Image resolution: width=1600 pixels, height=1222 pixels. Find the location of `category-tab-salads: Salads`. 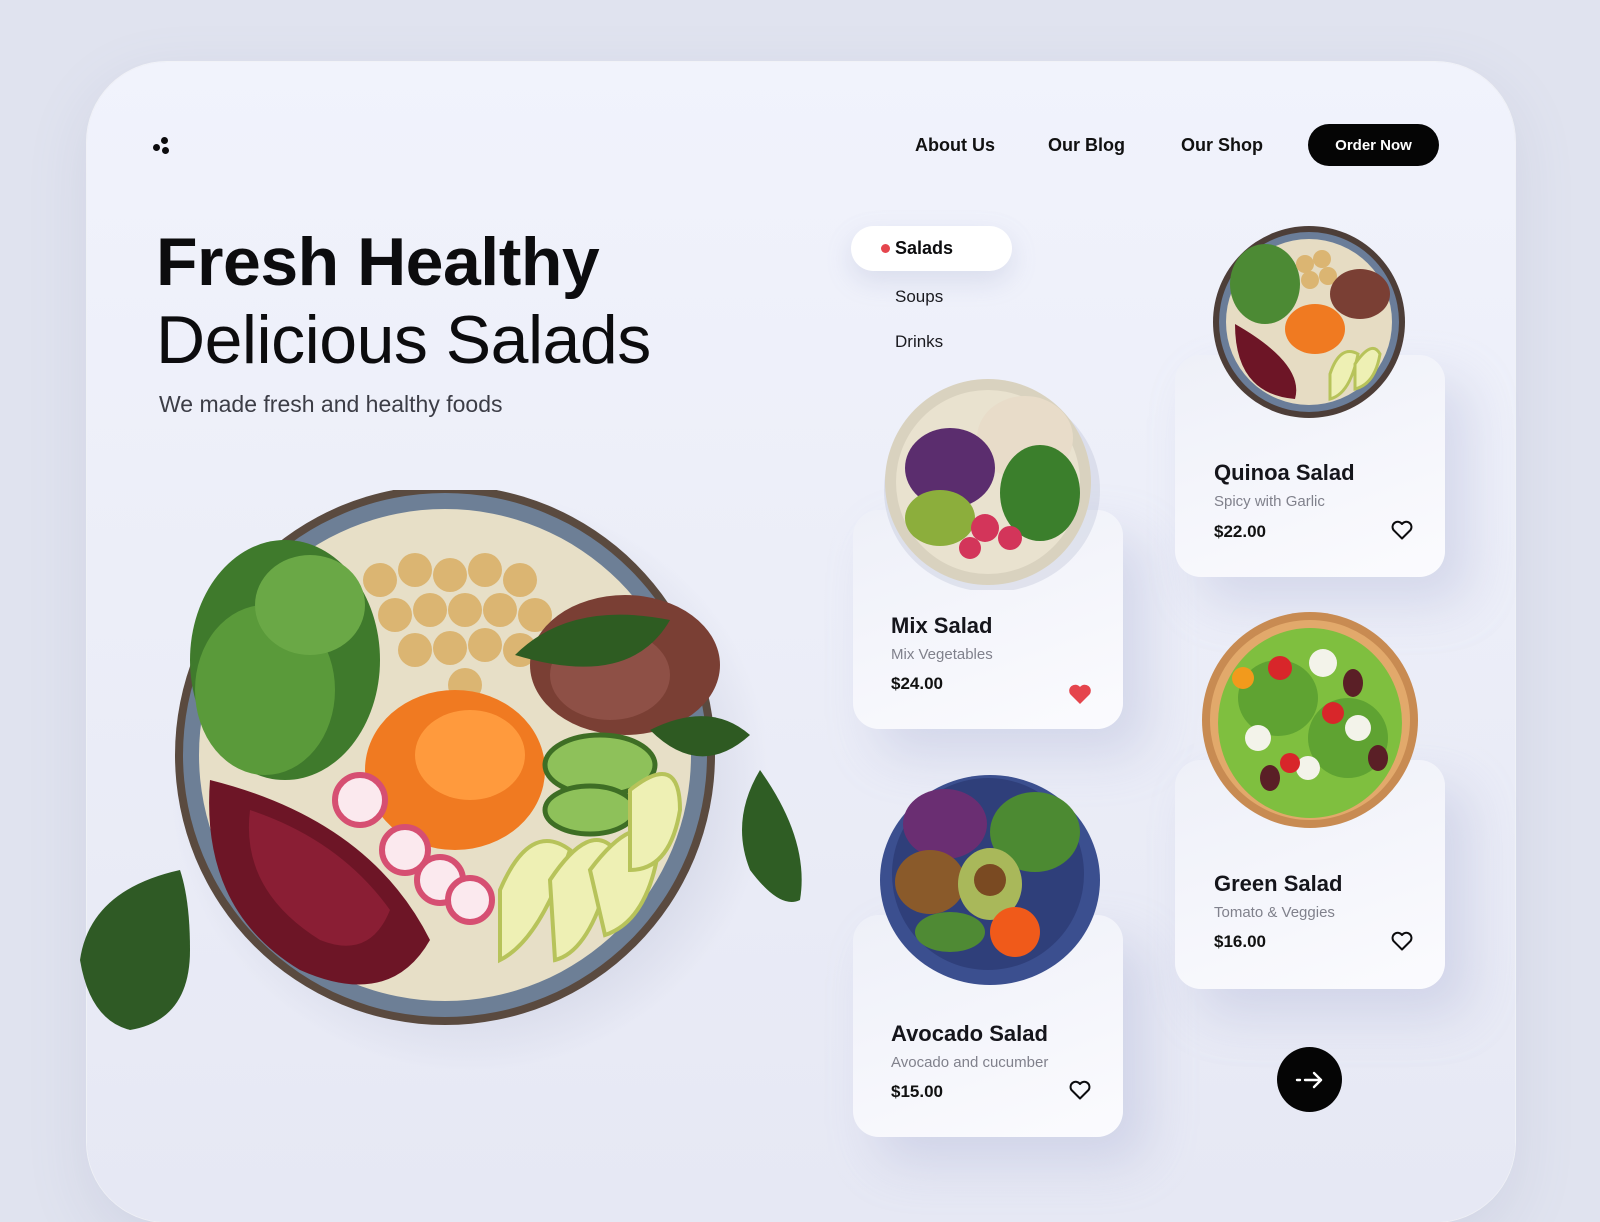

category-tab-salads: Salads is located at coordinates (931, 248).